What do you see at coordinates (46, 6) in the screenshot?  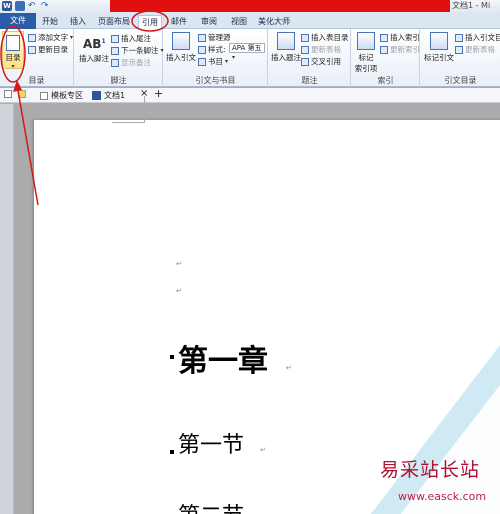 I see `redo-icon: ↷` at bounding box center [46, 6].